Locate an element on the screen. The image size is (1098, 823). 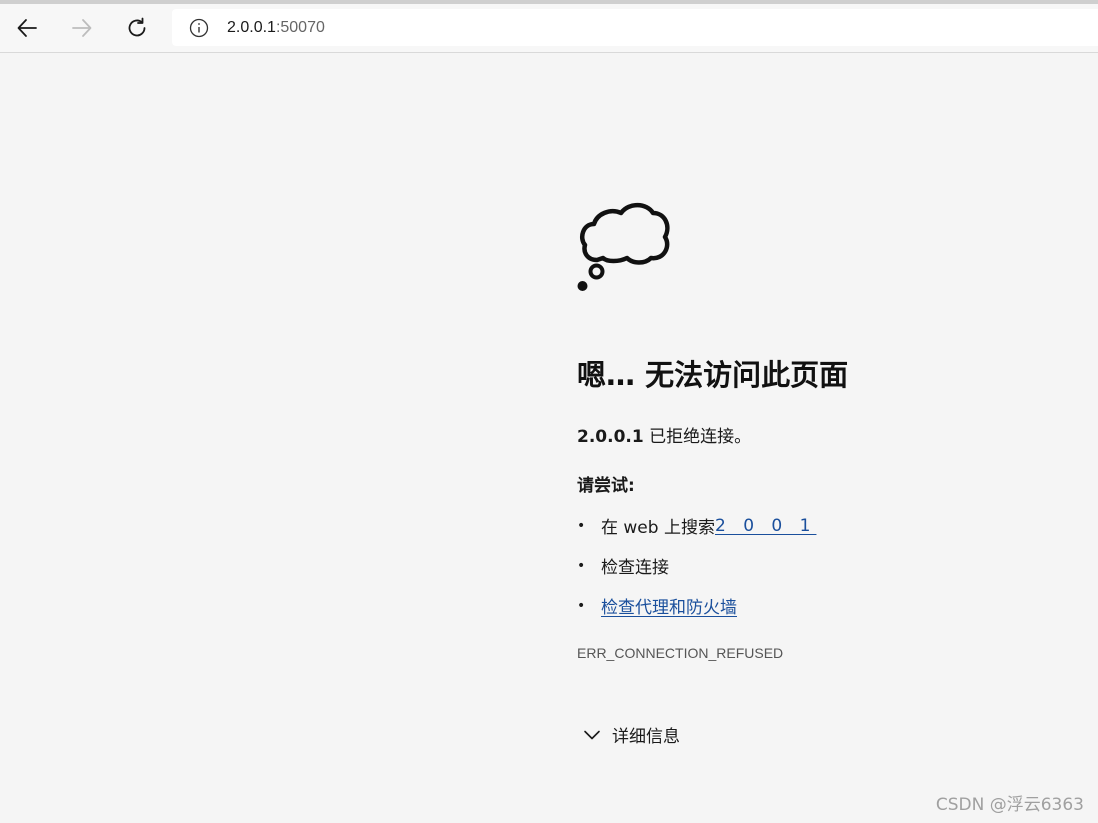
check-connection-text: 检查连接 is located at coordinates (635, 568).